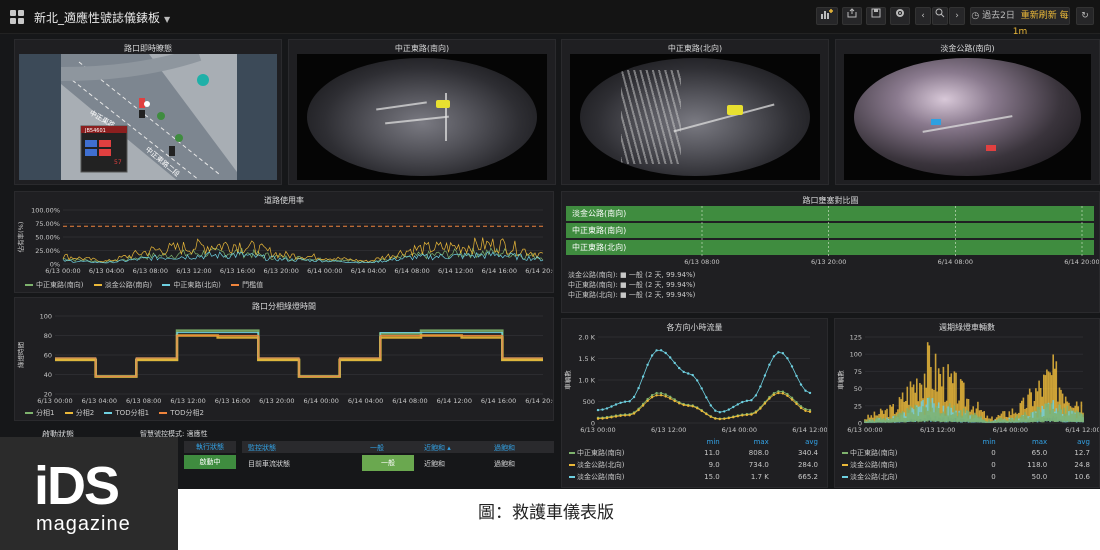  Describe the element at coordinates (693, 477) in the screenshot. I see `table-row: 淡金公路(南向) 15.0 1.7 K 665.2` at that location.